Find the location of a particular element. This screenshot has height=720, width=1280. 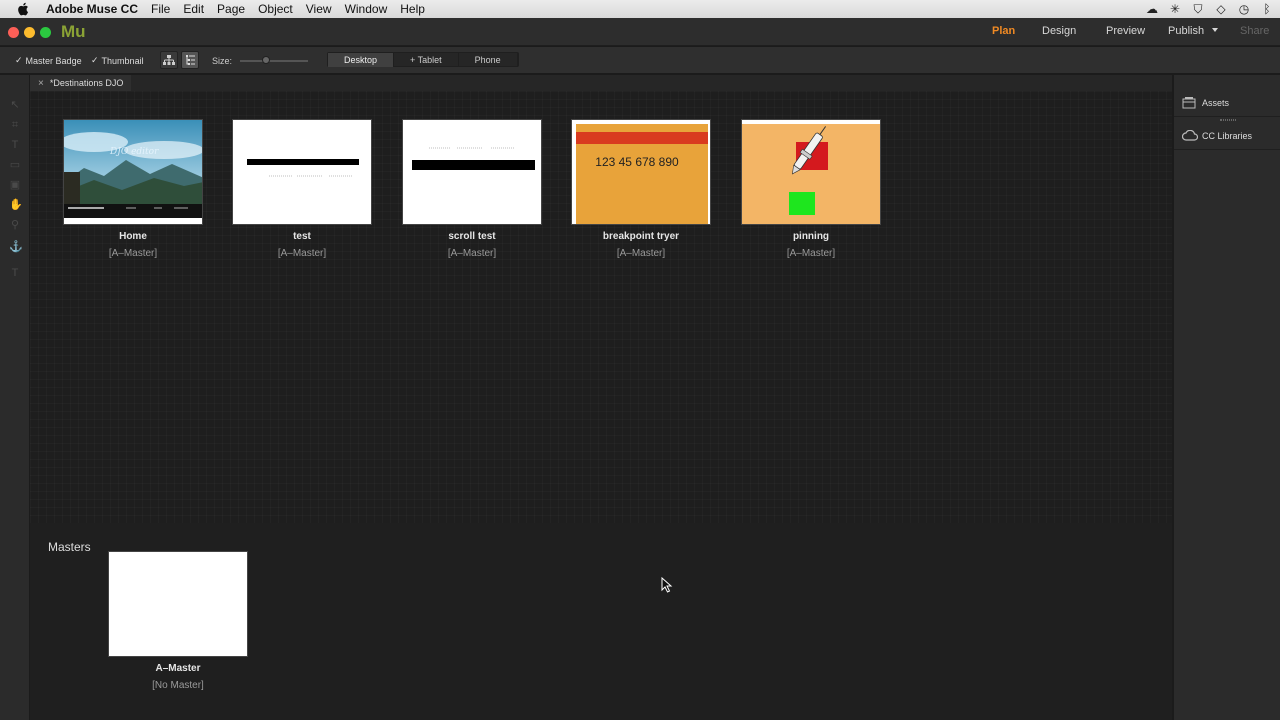

document-title: *Destinations DJO is located at coordinates (86, 83).